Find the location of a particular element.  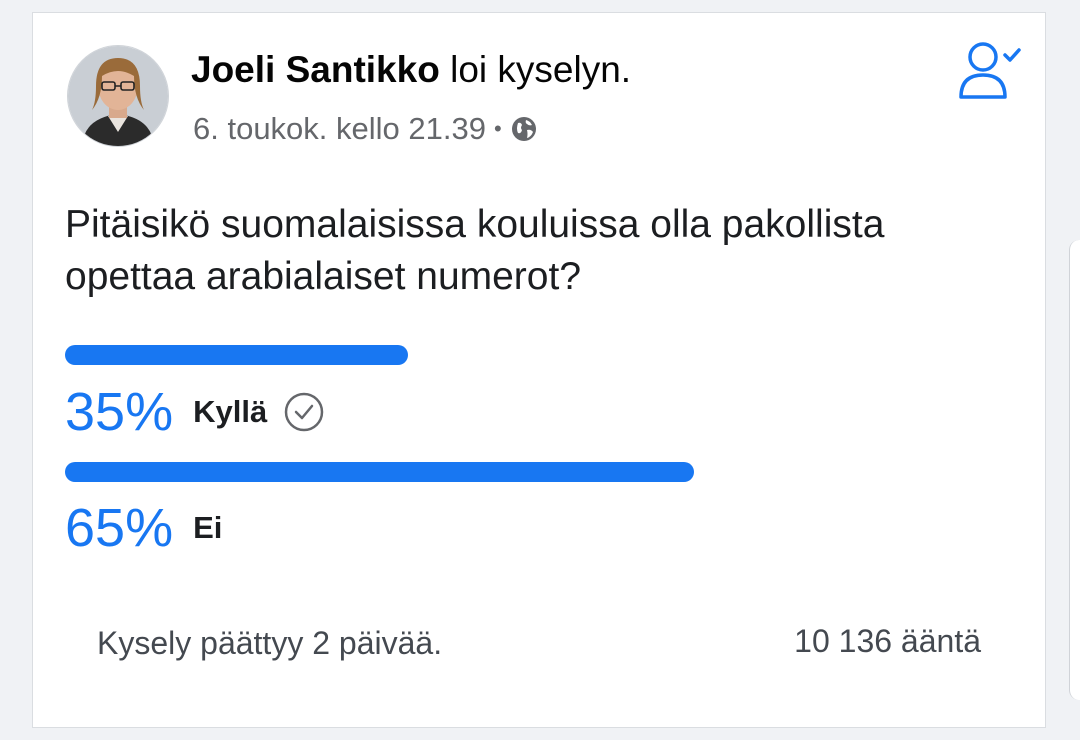

poll-votes-count: 10 136 ääntä is located at coordinates (887, 641).